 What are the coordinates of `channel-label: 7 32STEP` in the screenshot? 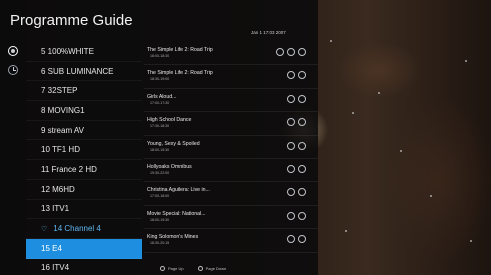 It's located at (59, 91).